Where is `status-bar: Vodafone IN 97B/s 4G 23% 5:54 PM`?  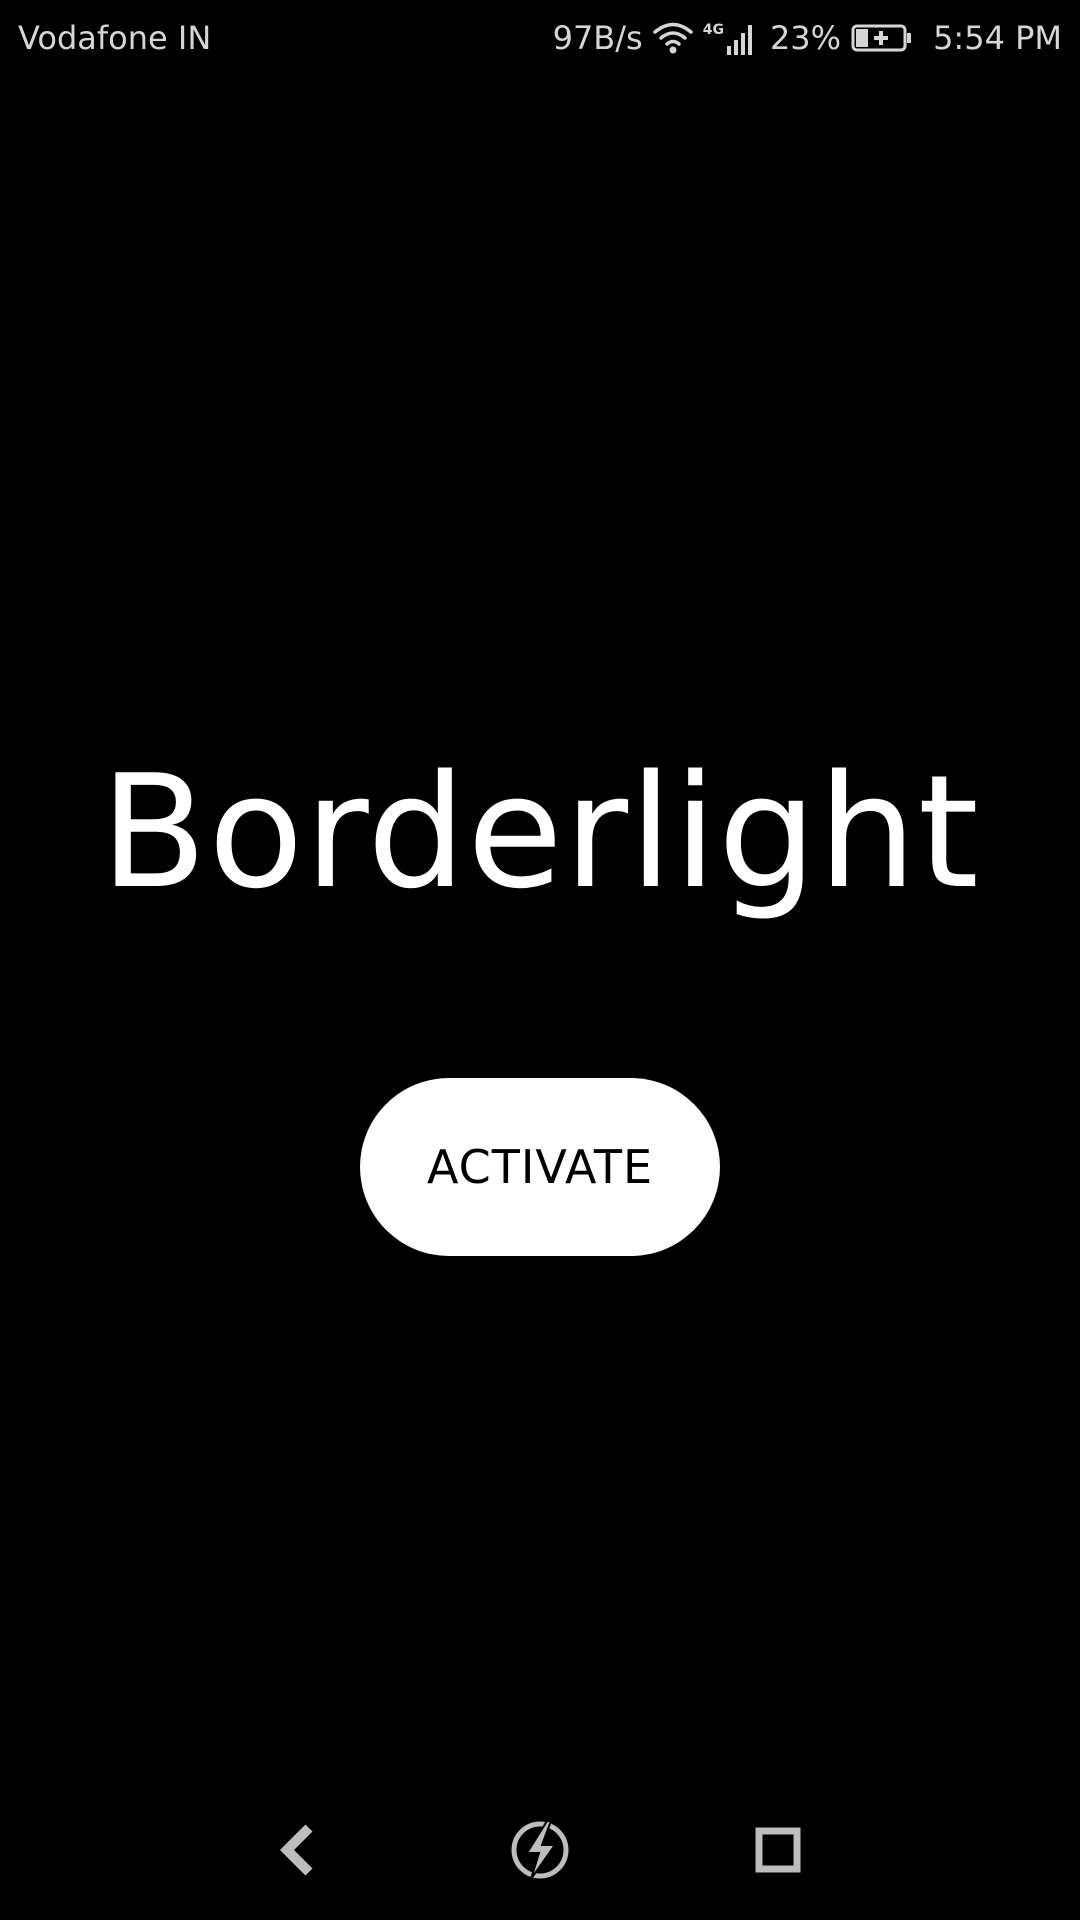 status-bar: Vodafone IN 97B/s 4G 23% 5:54 PM is located at coordinates (540, 38).